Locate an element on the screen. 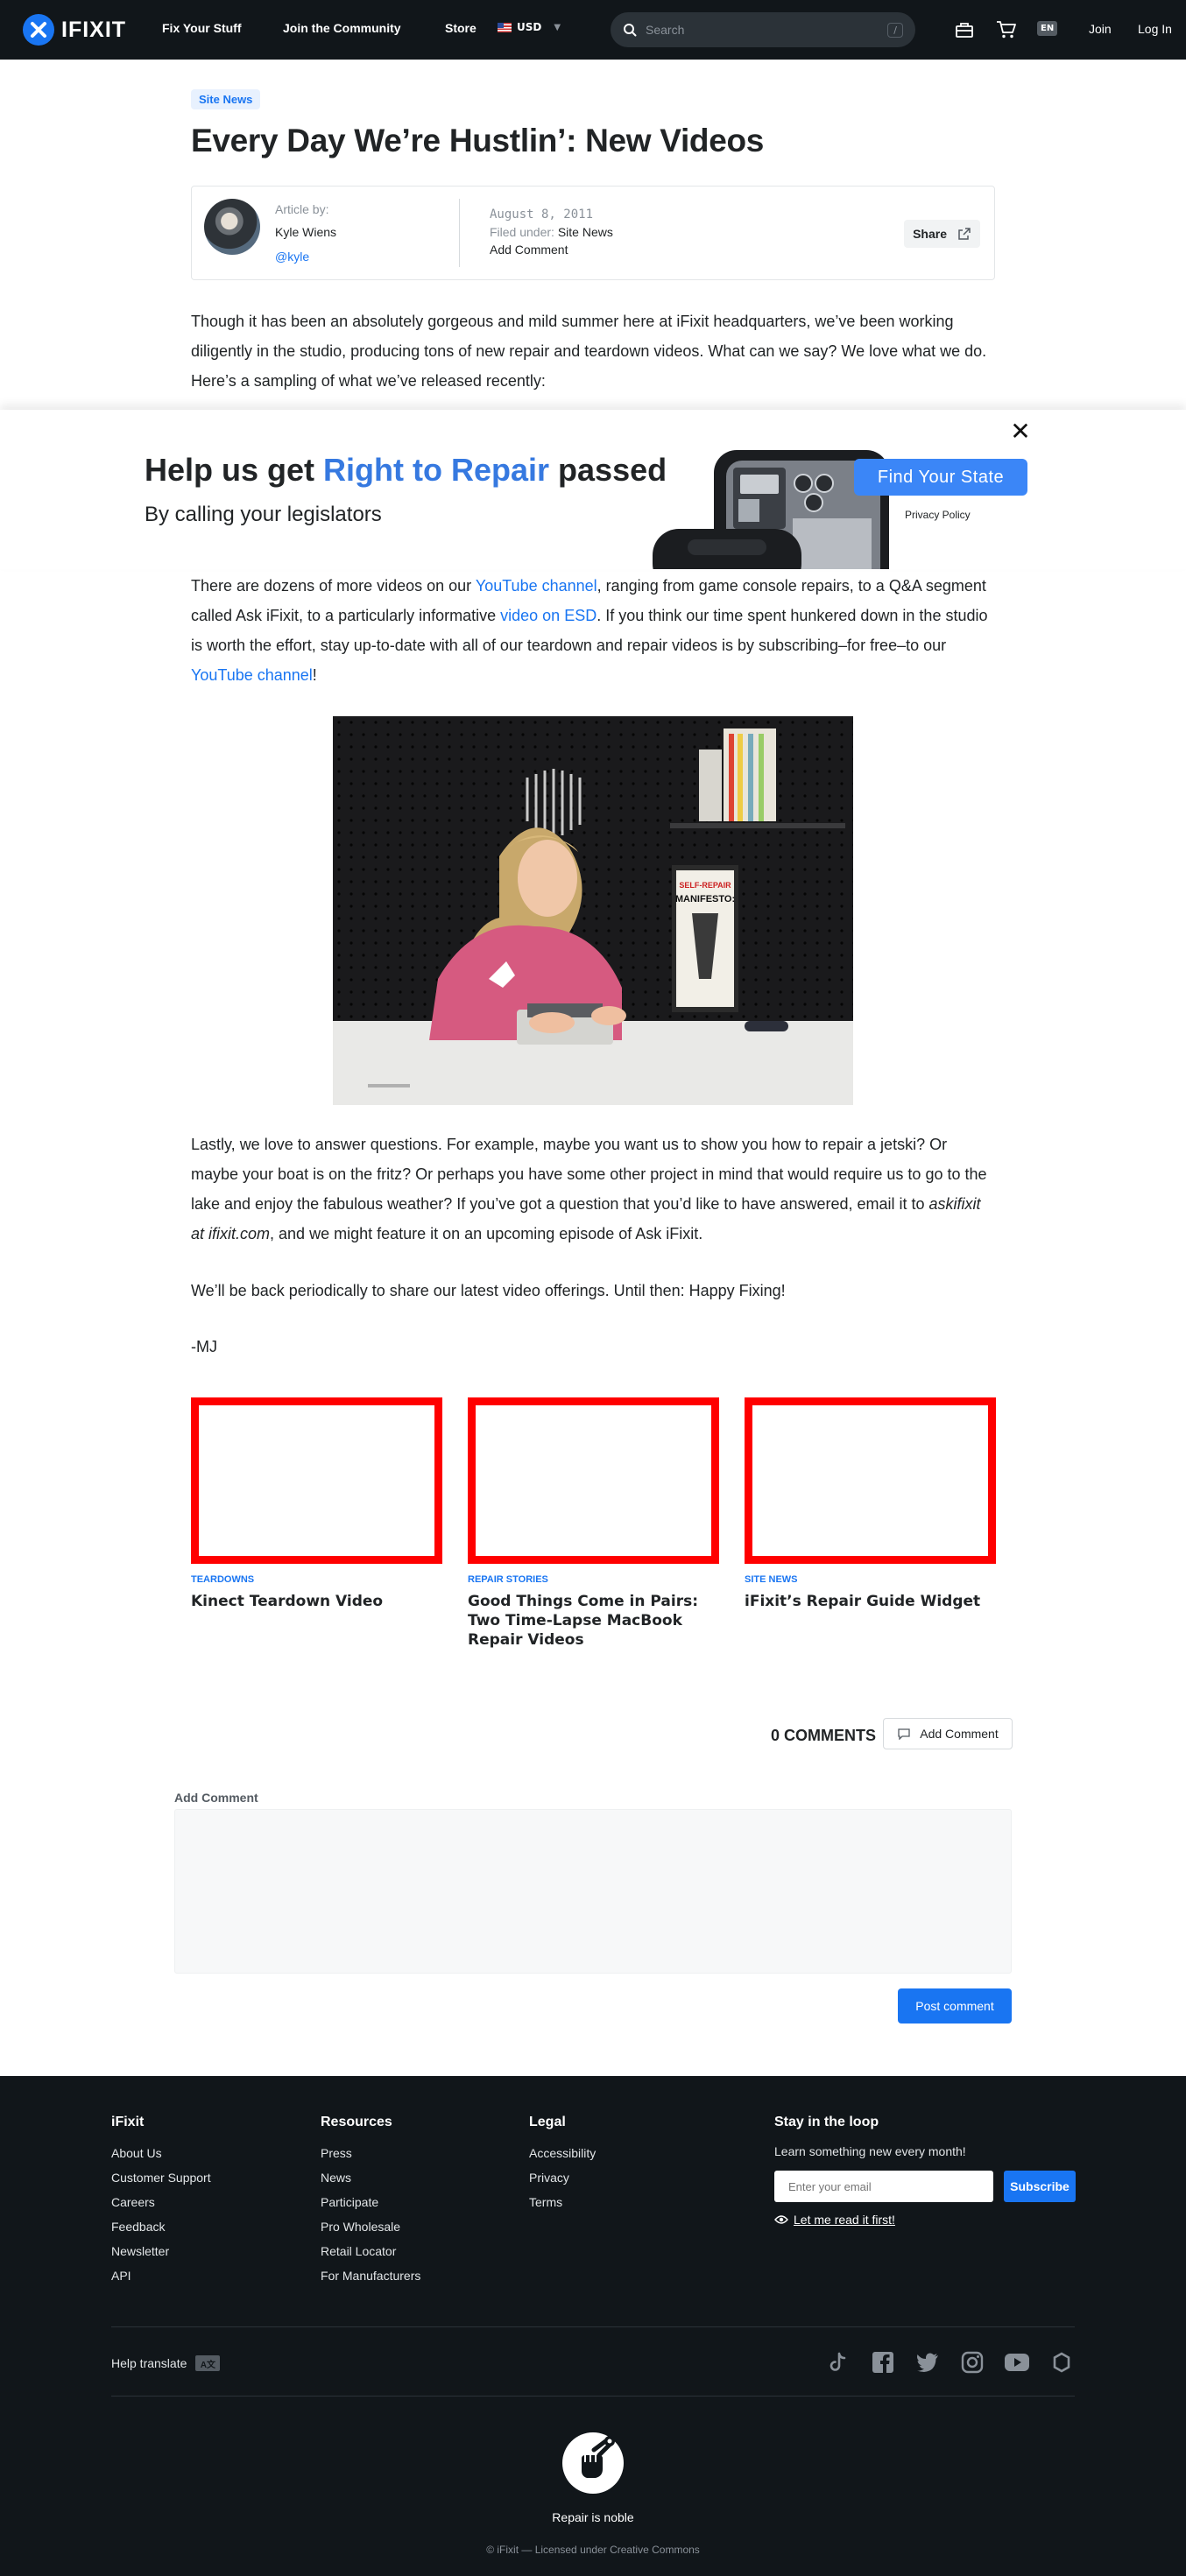 The image size is (1186, 2576). repair-fist-logo-icon is located at coordinates (593, 2463).